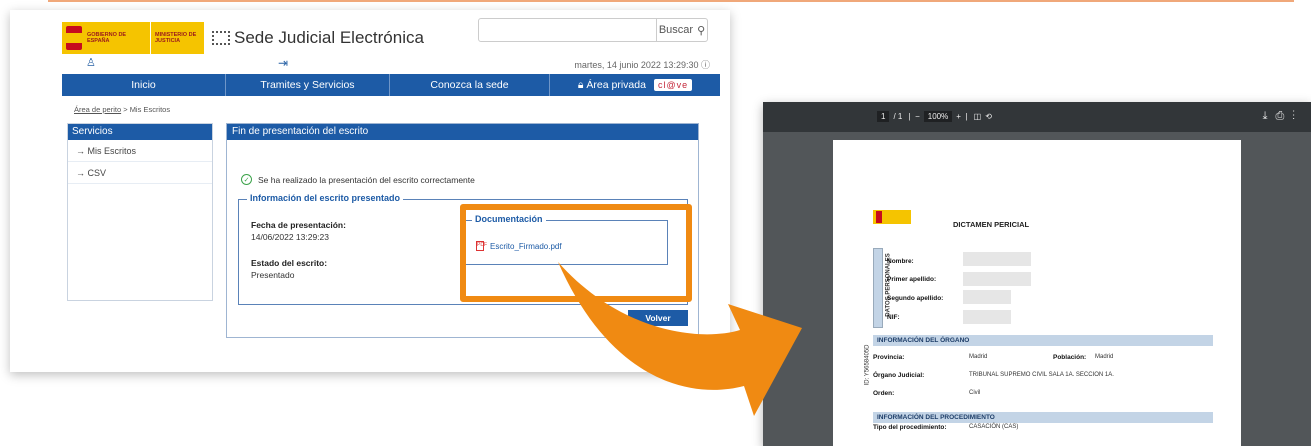 The height and width of the screenshot is (446, 1311). Describe the element at coordinates (177, 38) in the screenshot. I see `ministerio-text: MINISTERIO DE JUSTICIA` at that location.